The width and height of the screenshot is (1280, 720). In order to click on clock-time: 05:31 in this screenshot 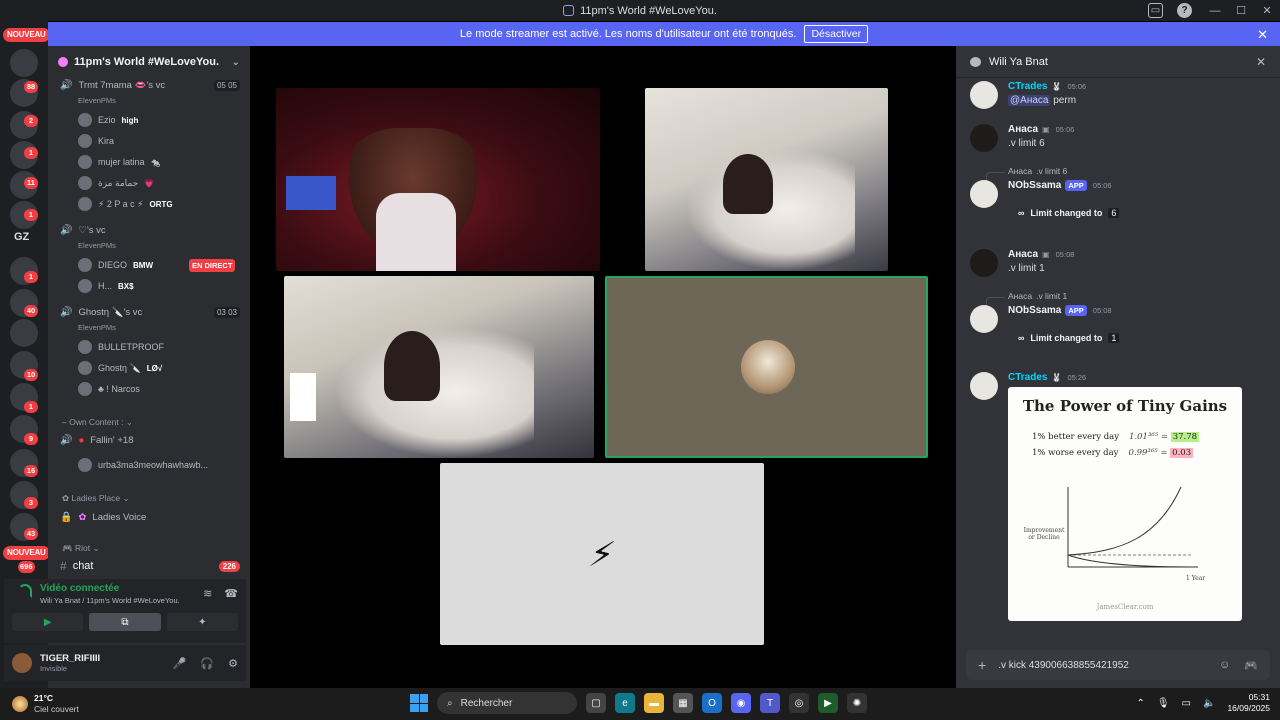, I will do `click(1259, 697)`.